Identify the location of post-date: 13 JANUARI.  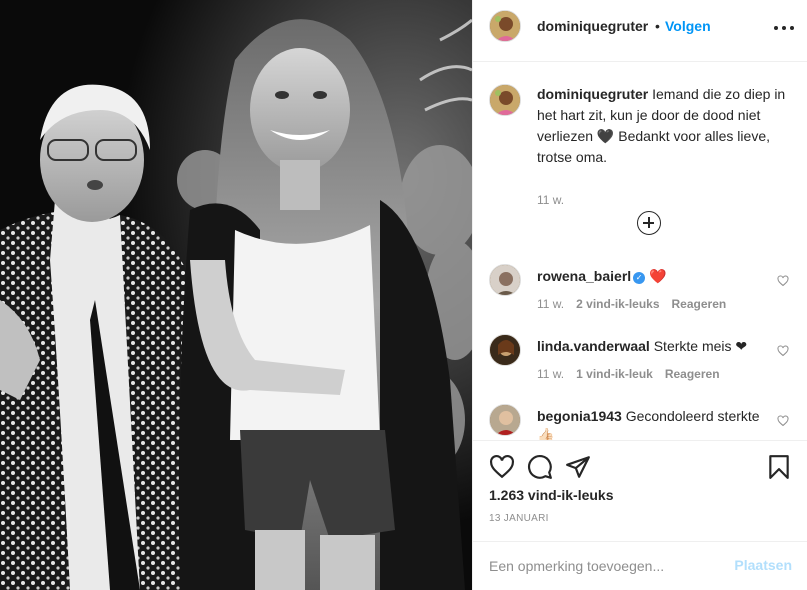
(519, 518).